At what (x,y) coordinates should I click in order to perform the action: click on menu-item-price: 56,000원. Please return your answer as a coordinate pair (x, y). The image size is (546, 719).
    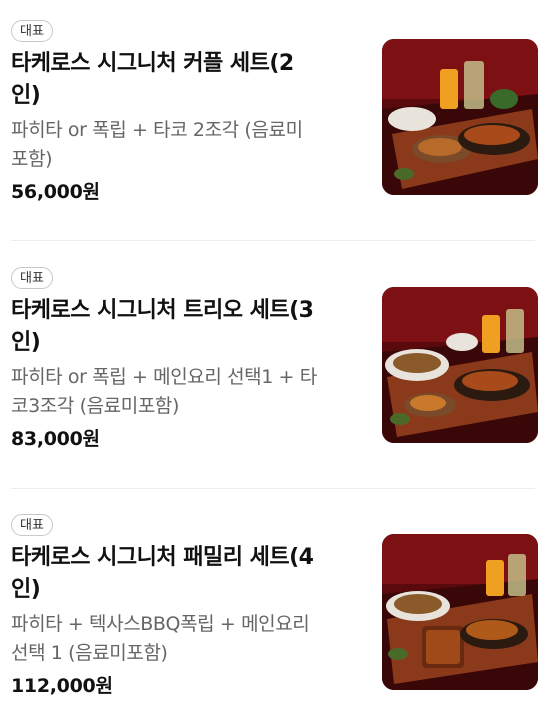
    Looking at the image, I should click on (55, 192).